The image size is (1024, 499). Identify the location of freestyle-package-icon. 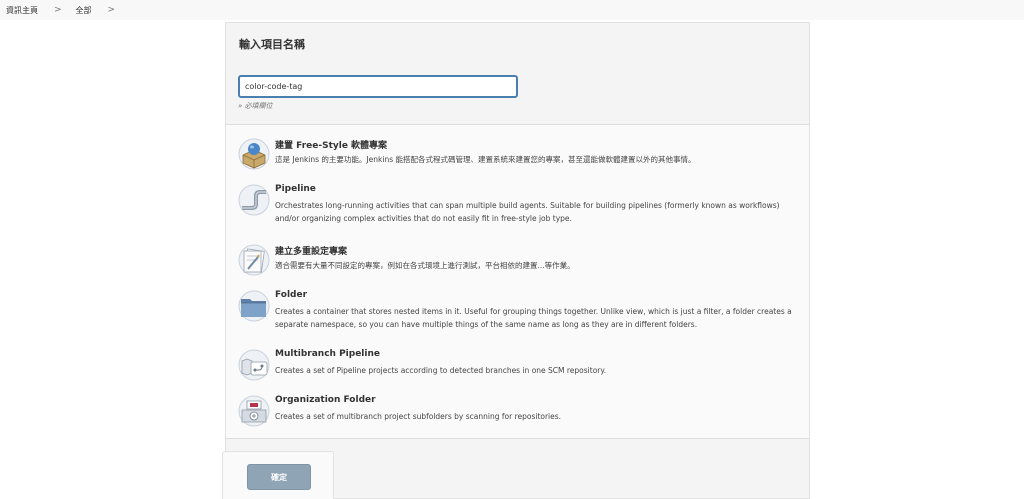
(254, 154).